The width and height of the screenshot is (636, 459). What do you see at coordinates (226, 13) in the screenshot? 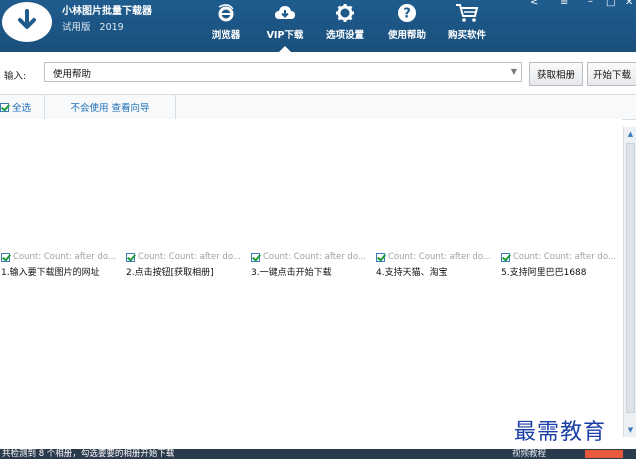
I see `ie-browser-icon` at bounding box center [226, 13].